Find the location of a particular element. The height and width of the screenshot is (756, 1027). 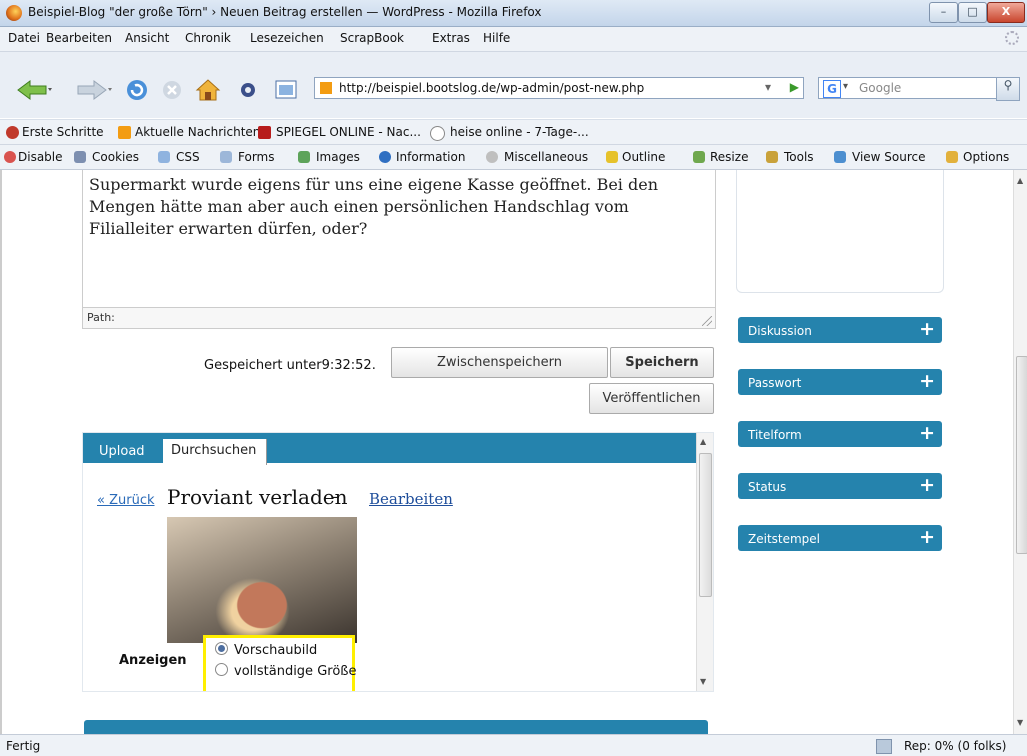

save-button: Speichern is located at coordinates (662, 362).